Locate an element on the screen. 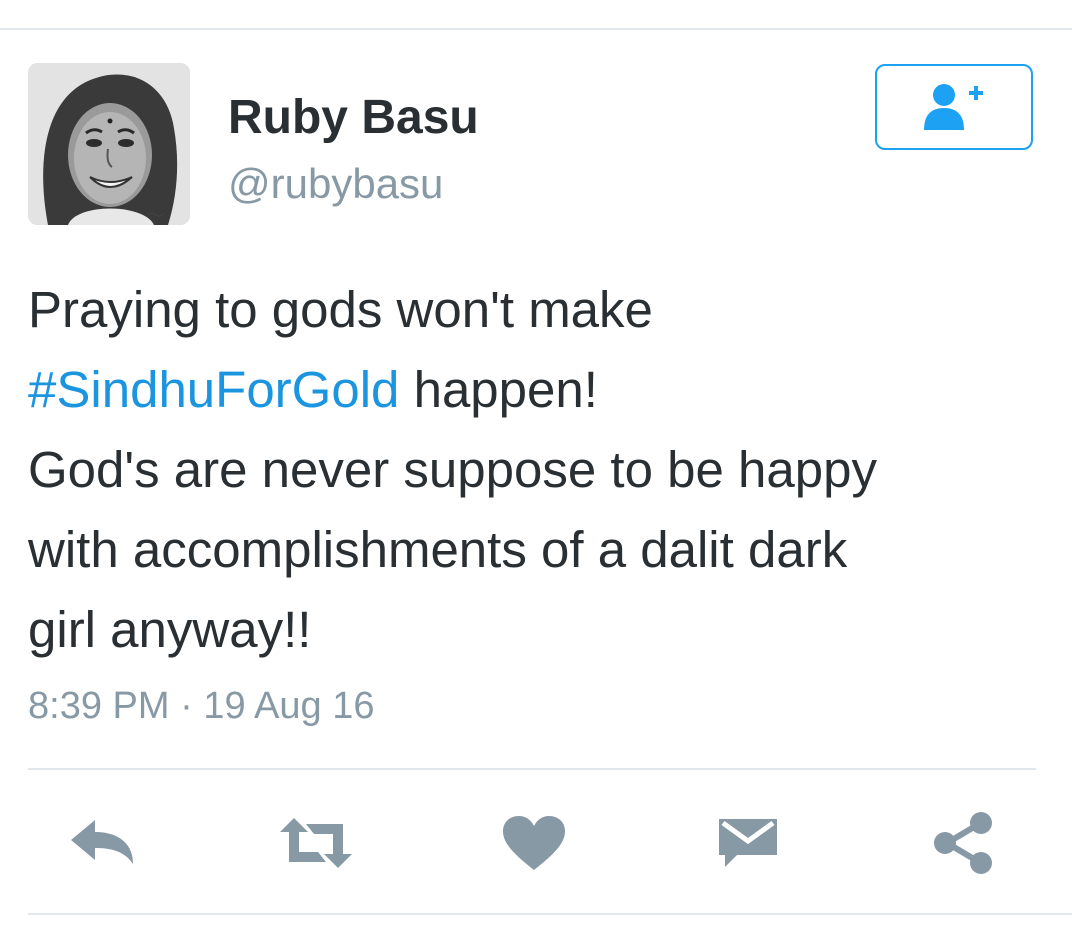  tweet-text-line: with accomplishments of a dalit dark is located at coordinates (438, 549).